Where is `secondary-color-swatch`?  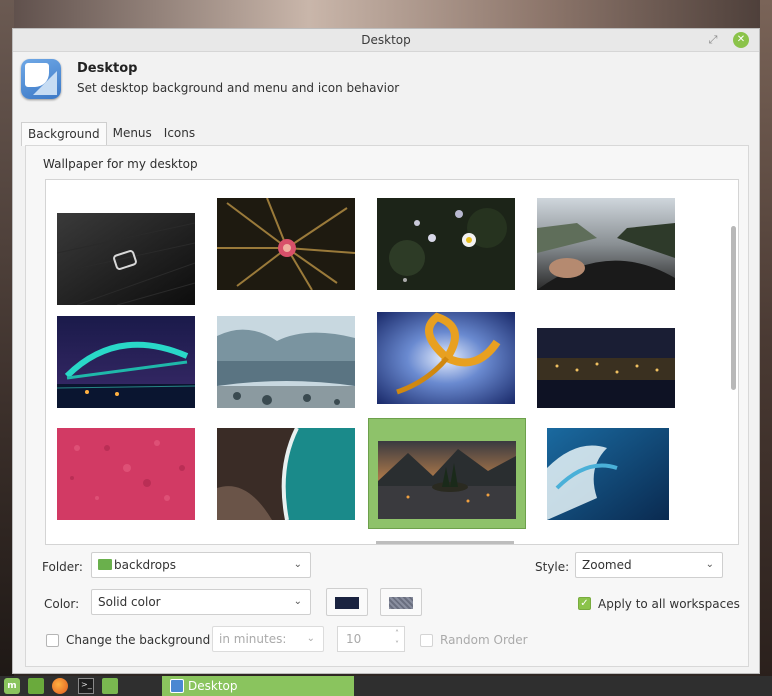 secondary-color-swatch is located at coordinates (401, 603).